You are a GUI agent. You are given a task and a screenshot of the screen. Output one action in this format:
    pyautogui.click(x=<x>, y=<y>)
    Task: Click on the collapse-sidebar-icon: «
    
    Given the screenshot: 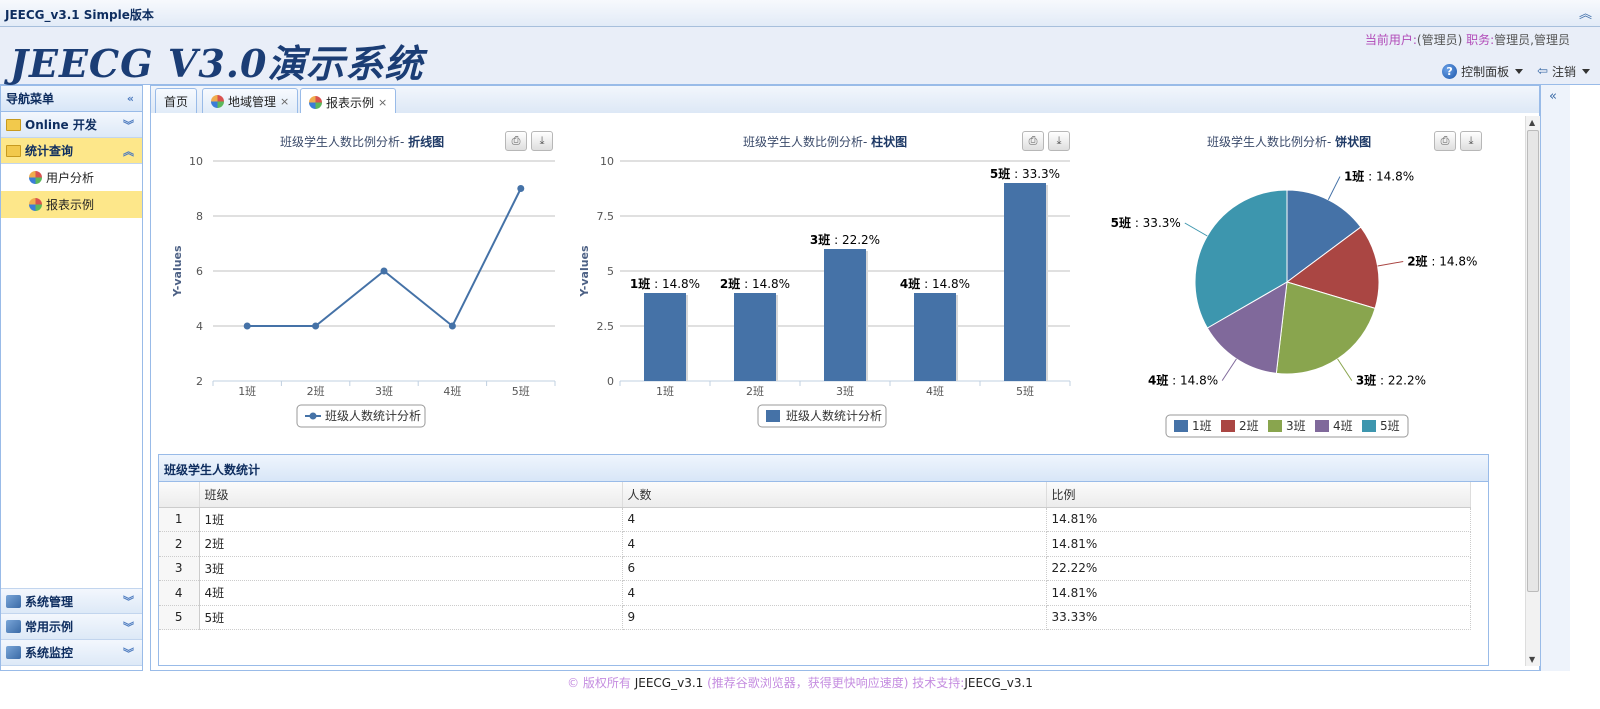 What is the action you would take?
    pyautogui.click(x=130, y=98)
    